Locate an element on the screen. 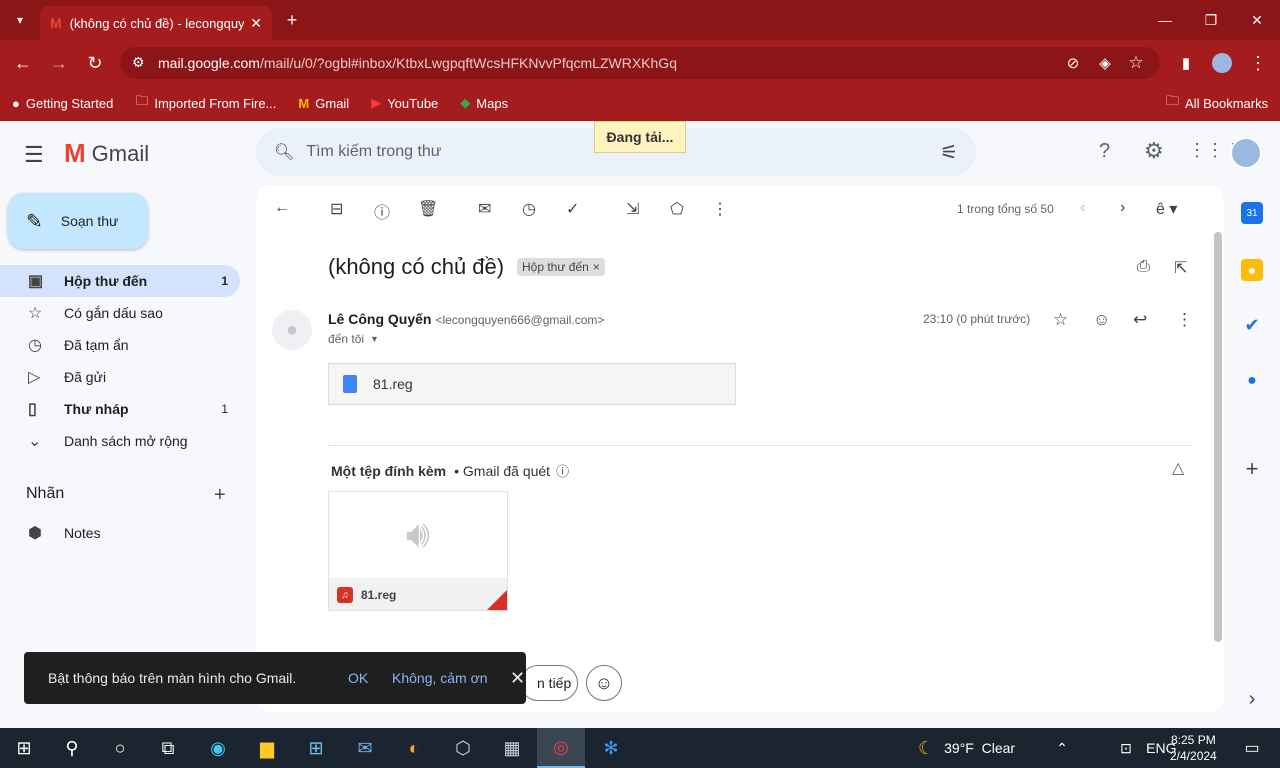 The height and width of the screenshot is (768, 1280). nav-sent: ▷ Đã gửi is located at coordinates (120, 377).